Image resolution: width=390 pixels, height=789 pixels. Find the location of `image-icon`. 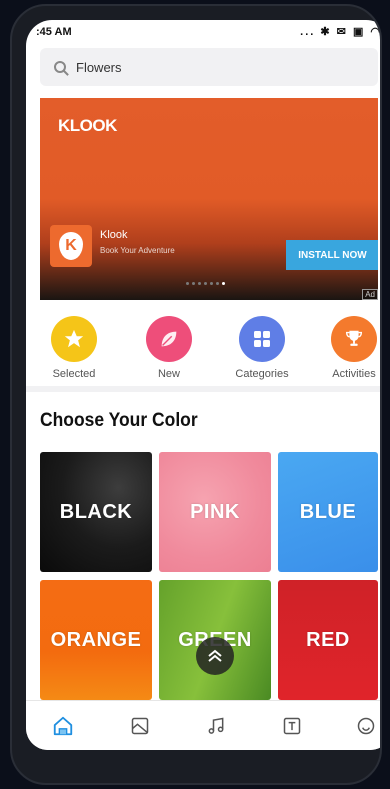

image-icon is located at coordinates (140, 726).